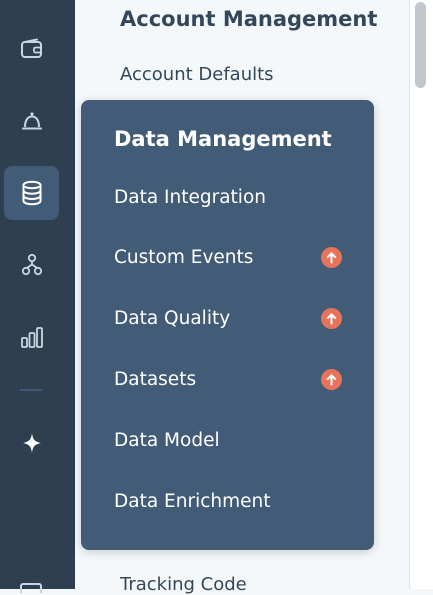  I want to click on flyout-item-label: Custom Events, so click(184, 257).